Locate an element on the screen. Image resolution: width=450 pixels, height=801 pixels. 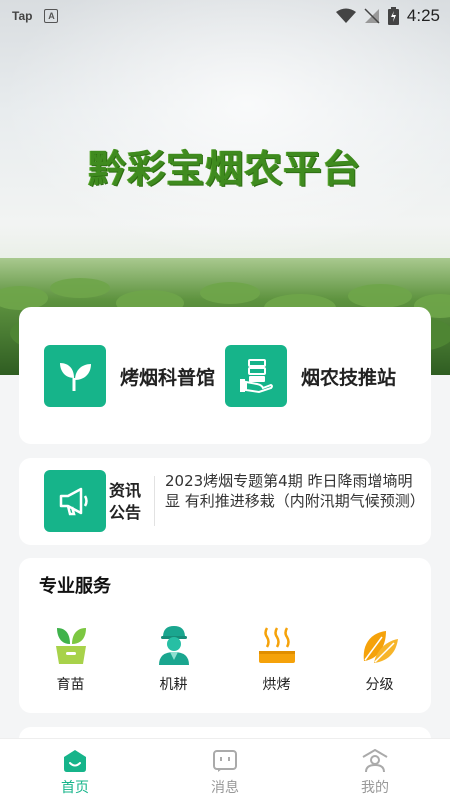
service-label: 机耕 is located at coordinates (173, 685).